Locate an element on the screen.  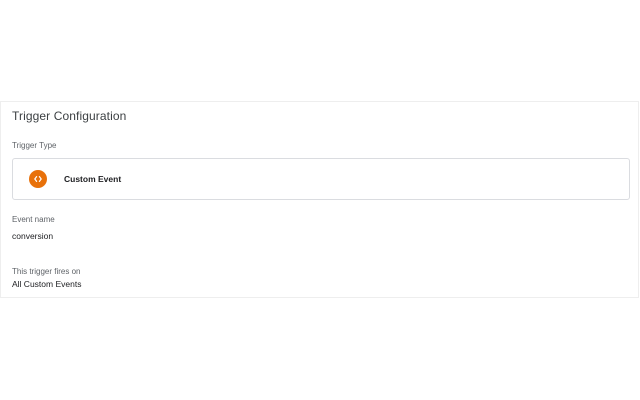
custom-event-icon is located at coordinates (38, 179).